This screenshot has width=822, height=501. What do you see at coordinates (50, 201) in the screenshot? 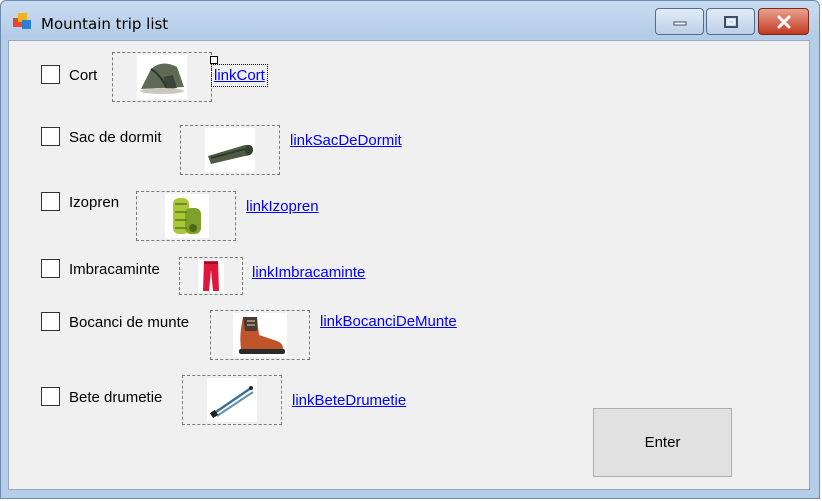
I see `checkbox-izopren` at bounding box center [50, 201].